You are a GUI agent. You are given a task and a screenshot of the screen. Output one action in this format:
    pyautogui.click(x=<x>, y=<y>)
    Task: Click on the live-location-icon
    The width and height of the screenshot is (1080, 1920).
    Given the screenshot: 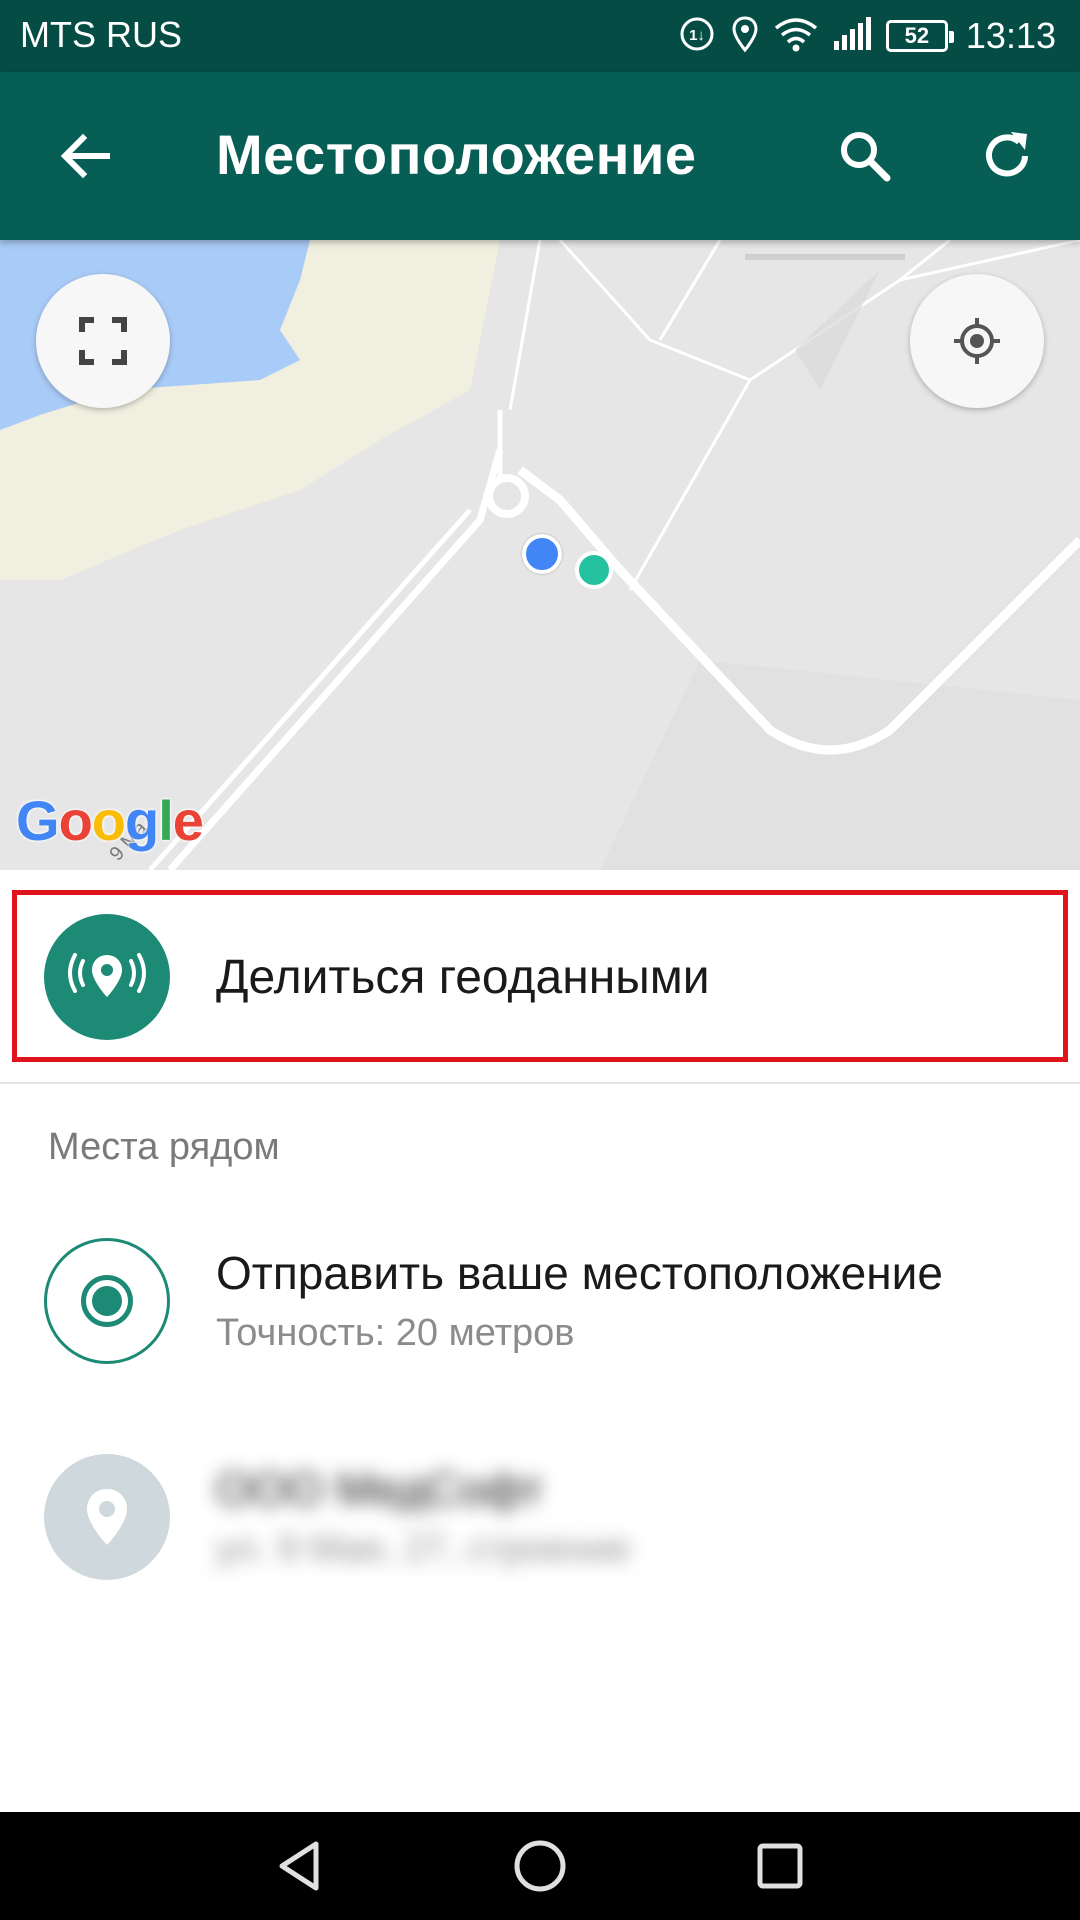 What is the action you would take?
    pyautogui.click(x=107, y=977)
    